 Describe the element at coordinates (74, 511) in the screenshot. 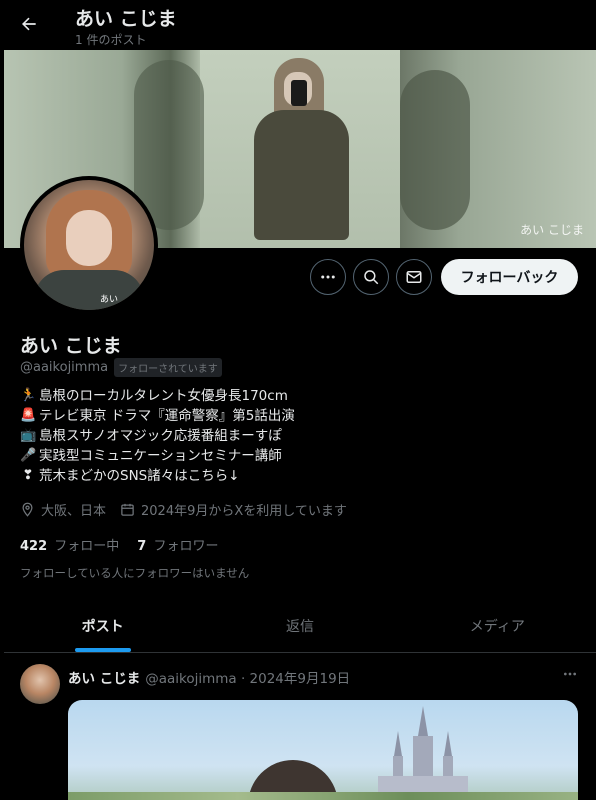

I see `location-text: 大阪、日本` at that location.